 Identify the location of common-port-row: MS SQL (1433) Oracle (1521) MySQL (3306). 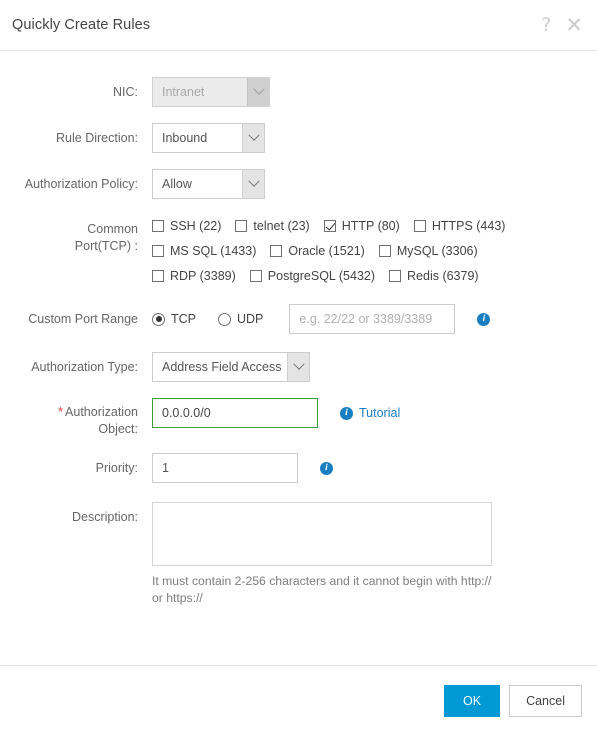
(374, 251).